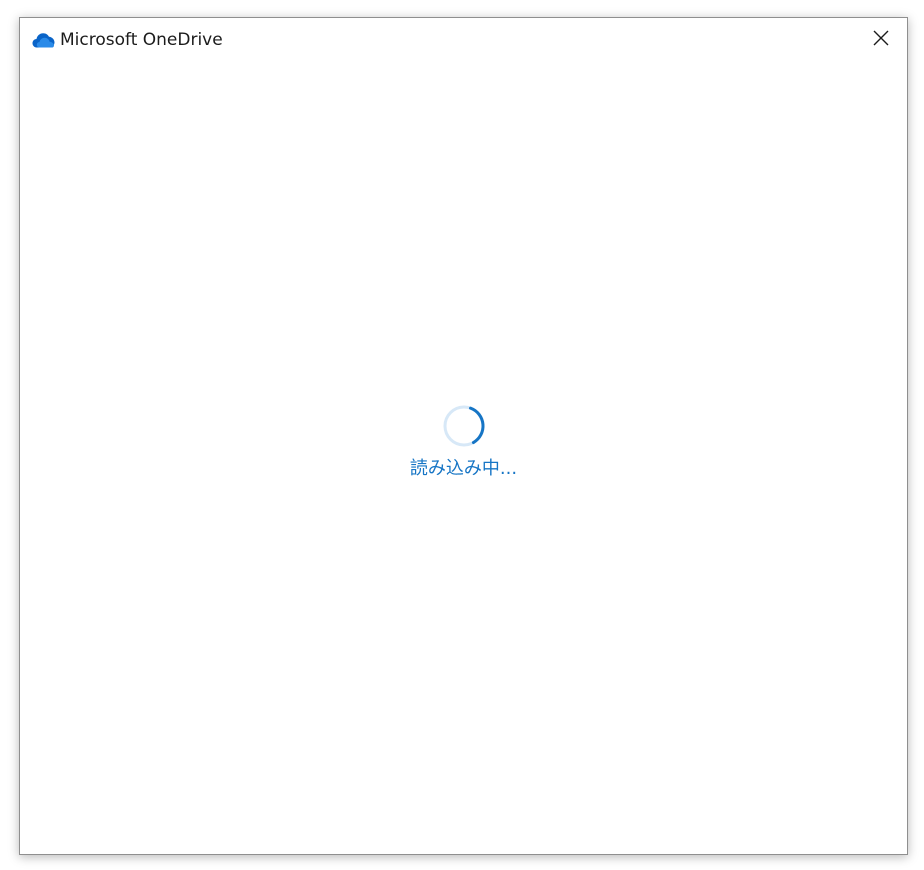  What do you see at coordinates (463, 41) in the screenshot?
I see `title-bar: Microsoft OneDrive` at bounding box center [463, 41].